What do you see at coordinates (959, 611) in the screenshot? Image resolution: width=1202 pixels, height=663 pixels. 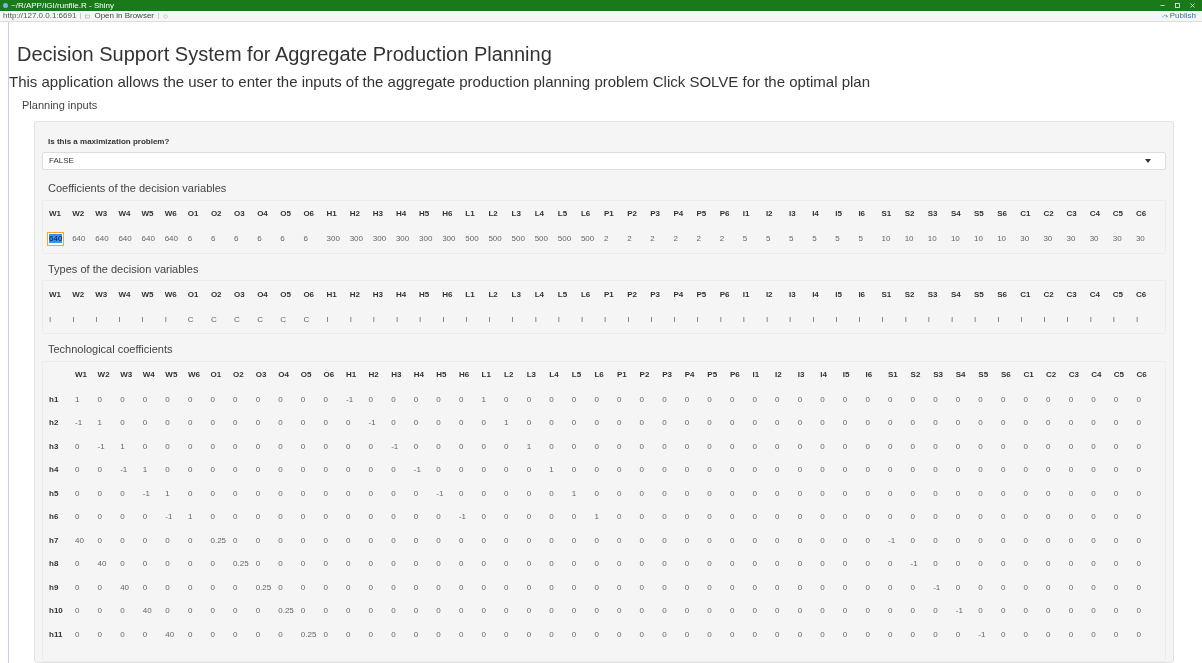 I see `table-cell: -1` at bounding box center [959, 611].